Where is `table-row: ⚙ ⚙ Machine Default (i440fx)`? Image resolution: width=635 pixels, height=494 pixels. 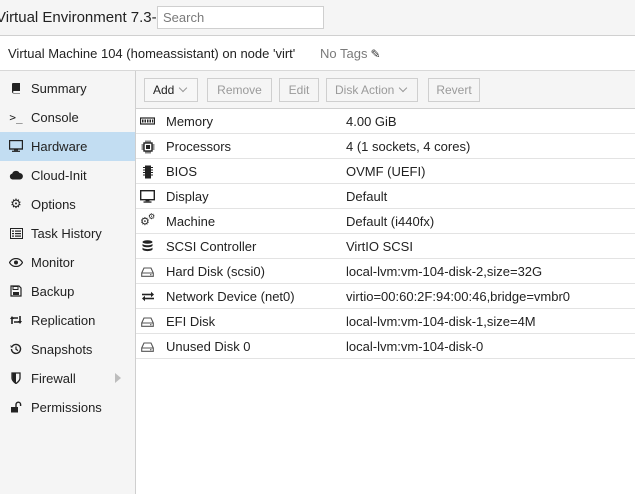 table-row: ⚙ ⚙ Machine Default (i440fx) is located at coordinates (385, 221).